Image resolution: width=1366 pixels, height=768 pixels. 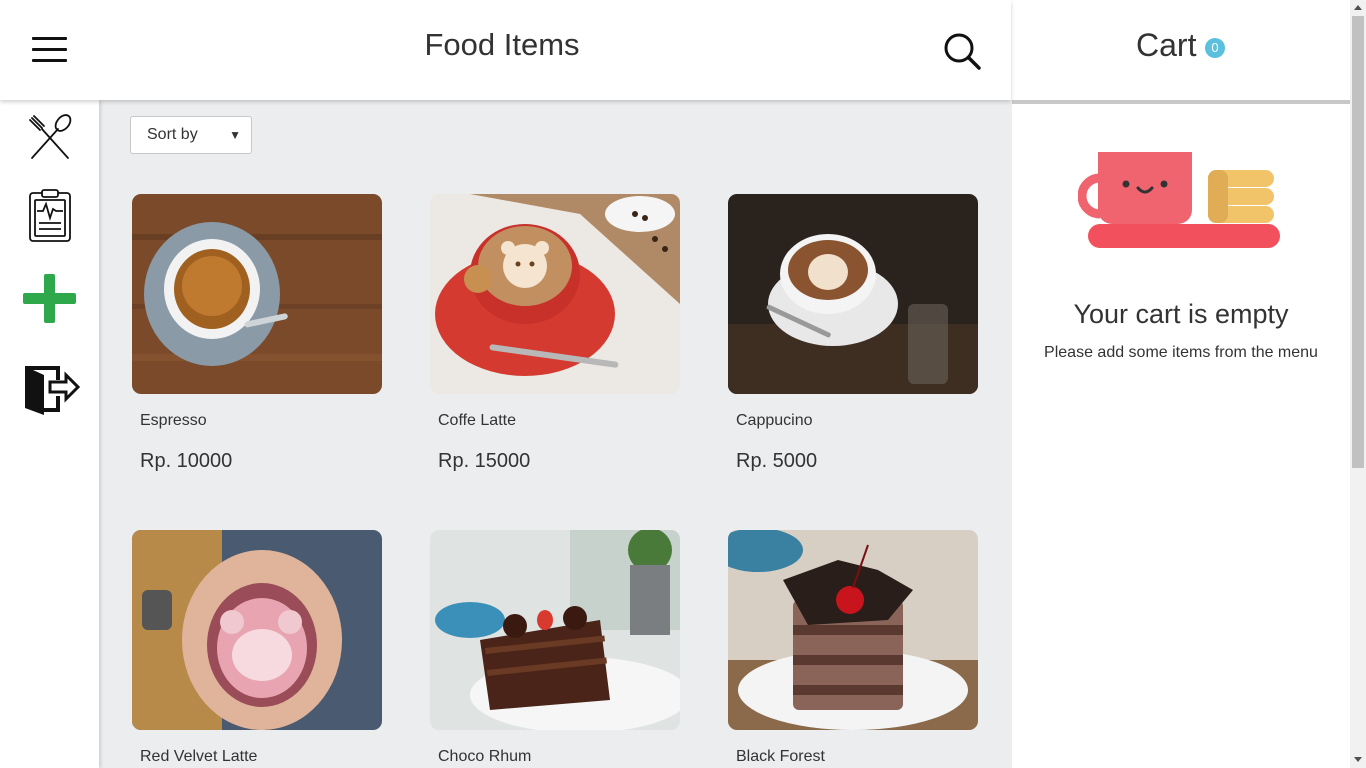 I want to click on product-name: Red Velvet Latte, so click(x=199, y=756).